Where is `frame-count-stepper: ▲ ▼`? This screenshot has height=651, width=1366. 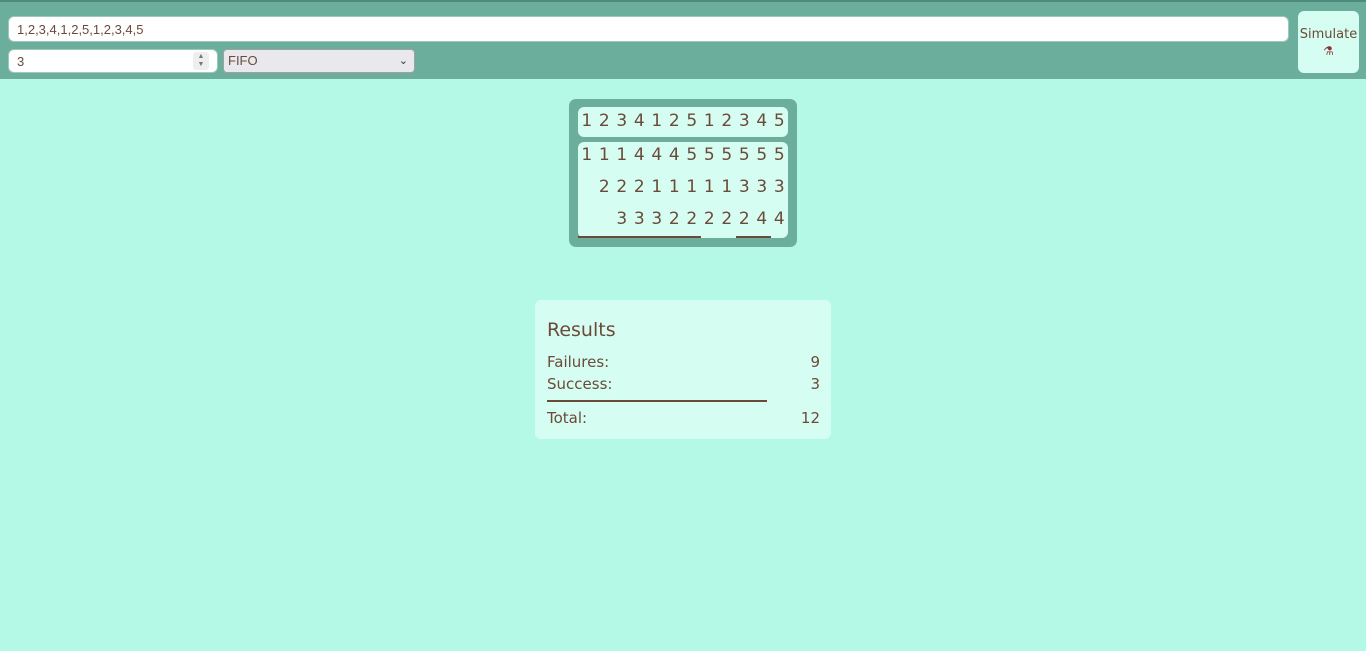
frame-count-stepper: ▲ ▼ is located at coordinates (201, 61).